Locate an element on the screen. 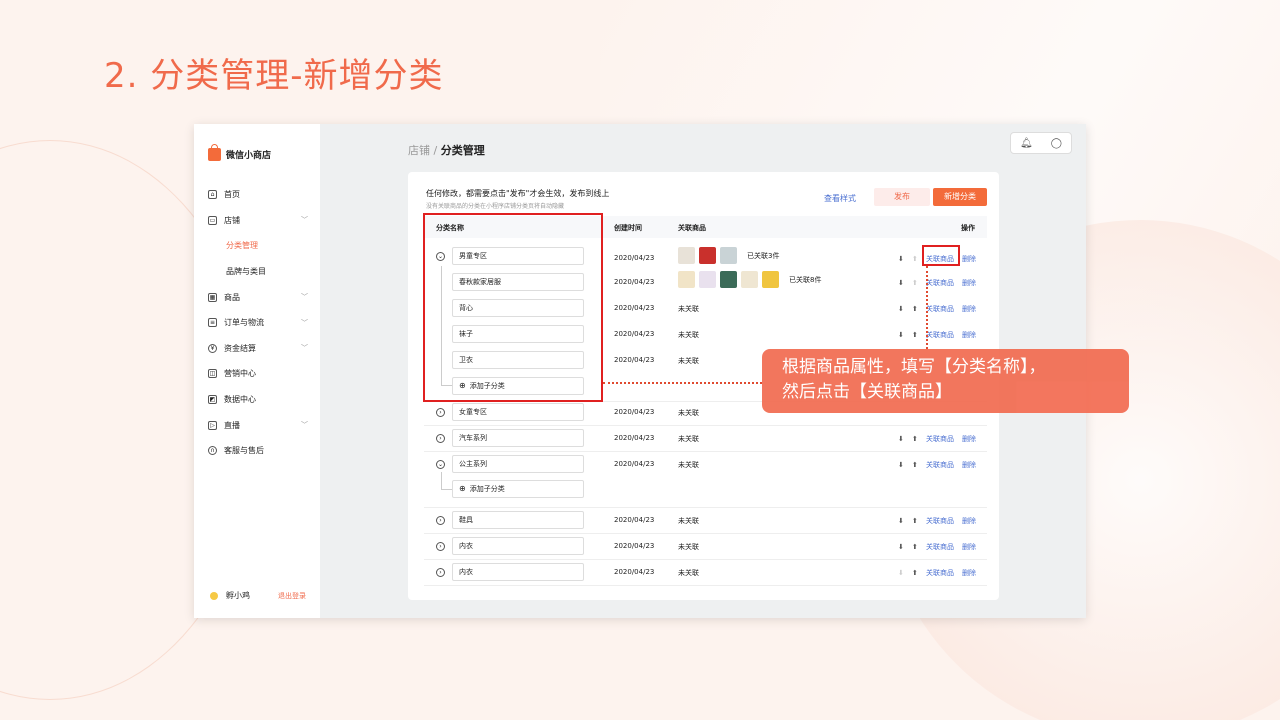  sidebar-item-marketing: ◫ 营销中心 is located at coordinates (258, 374).